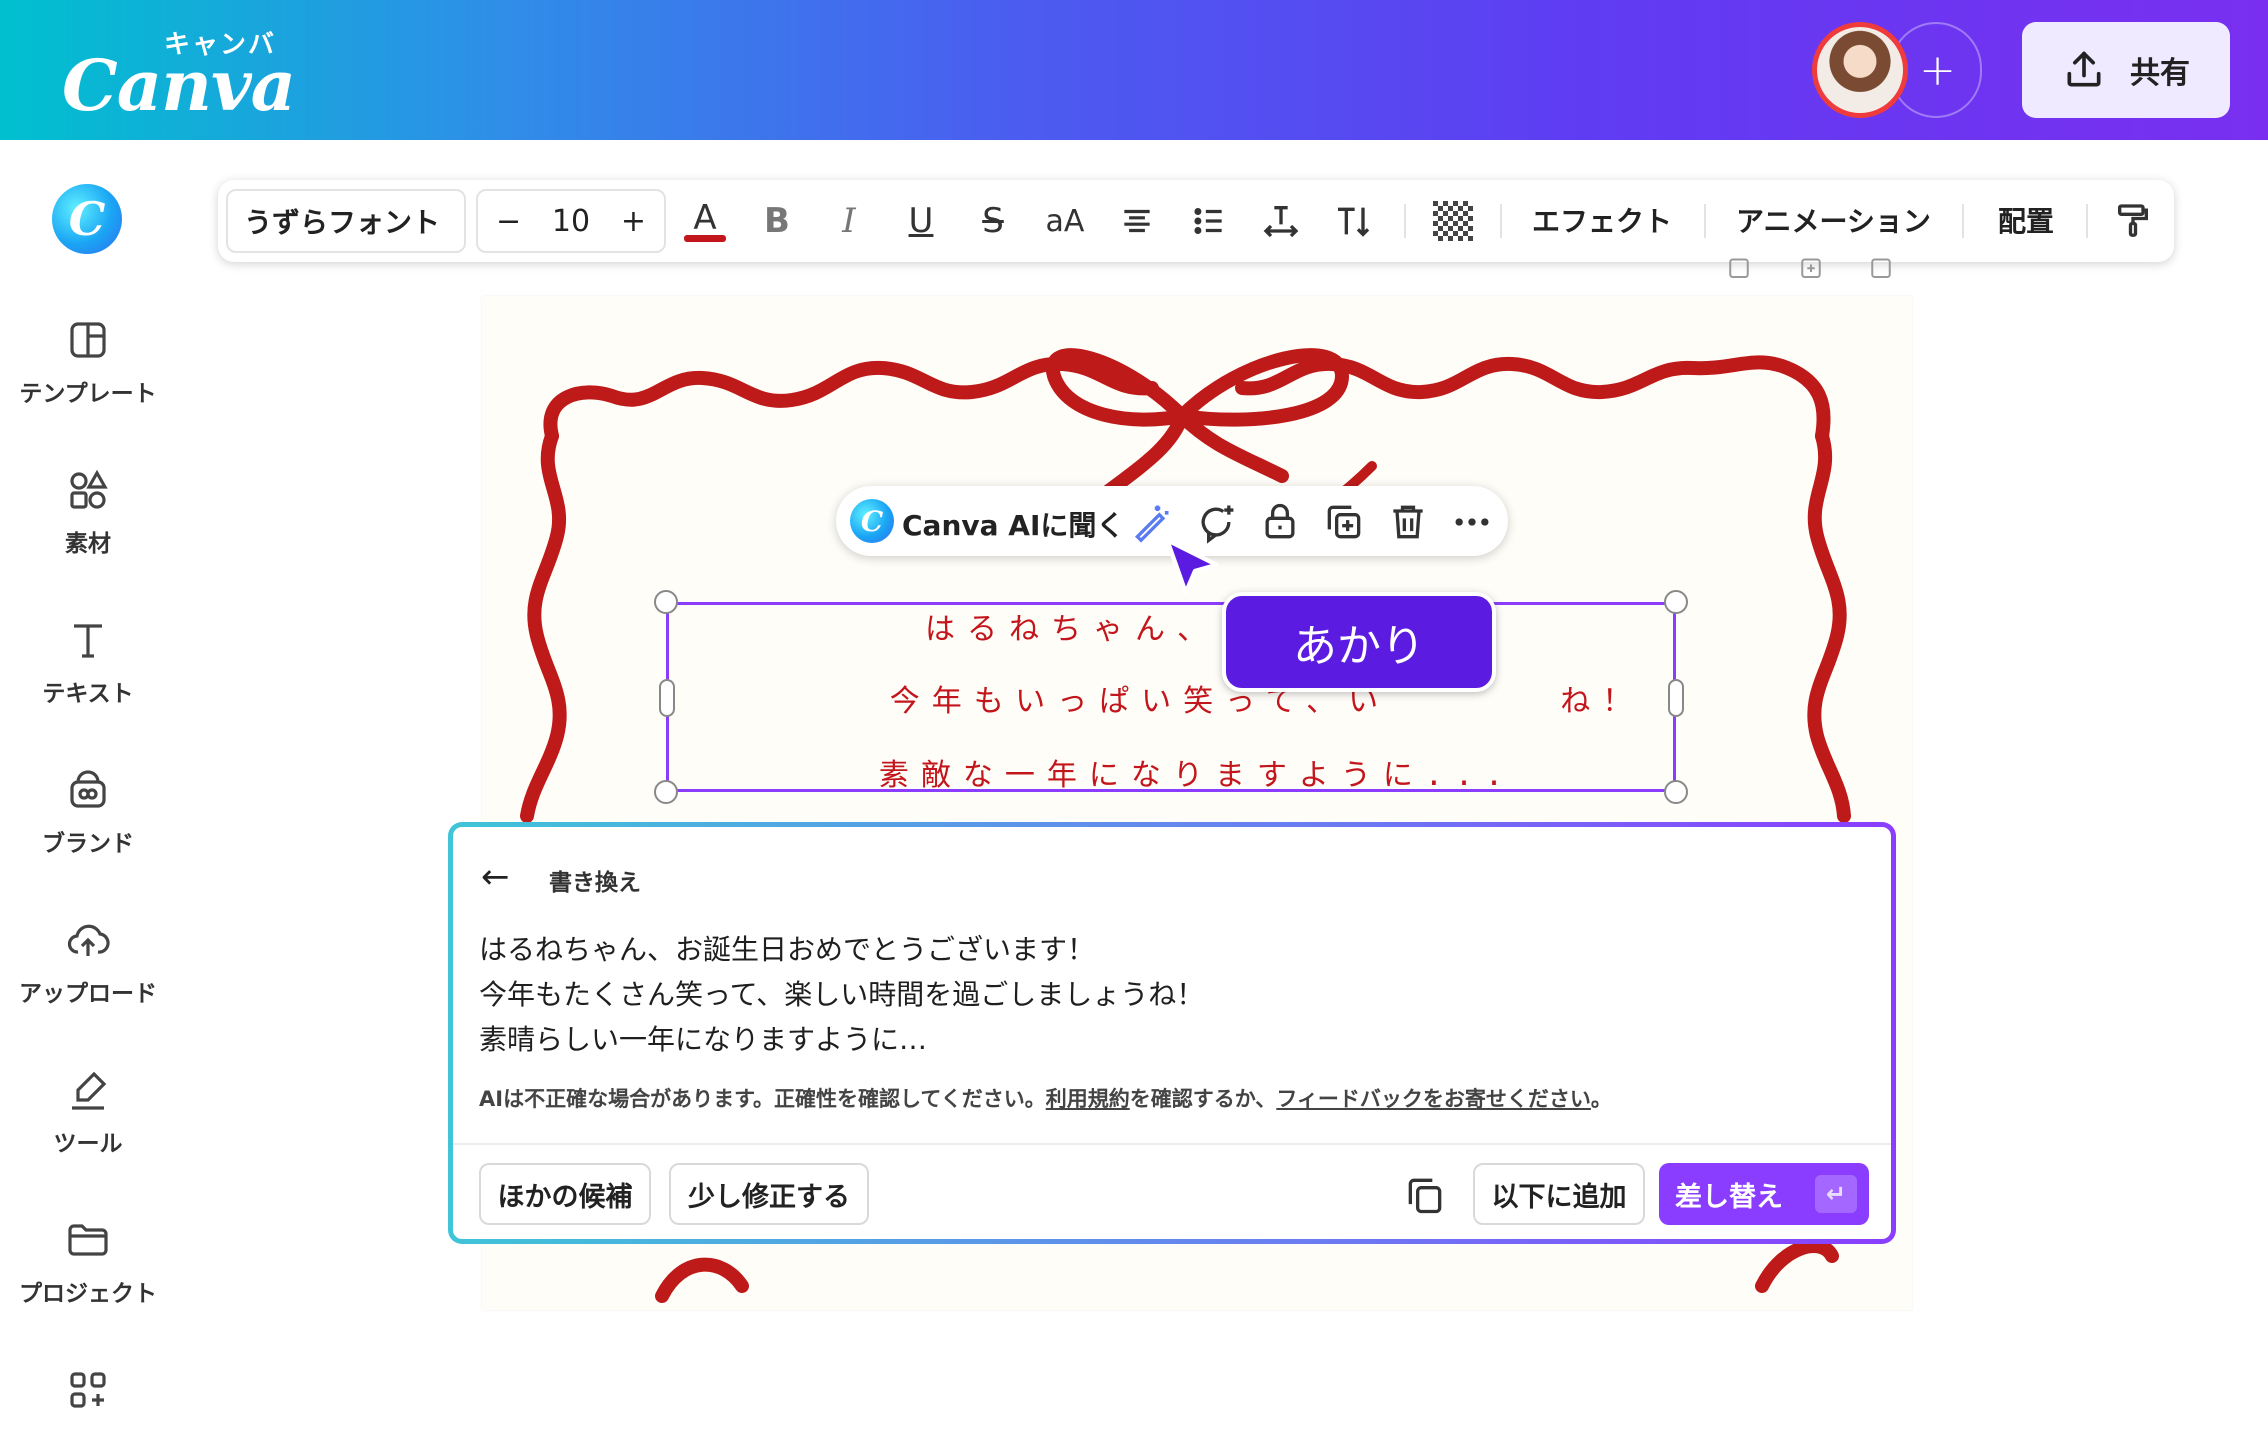  I want to click on font-size-value: 10, so click(571, 221).